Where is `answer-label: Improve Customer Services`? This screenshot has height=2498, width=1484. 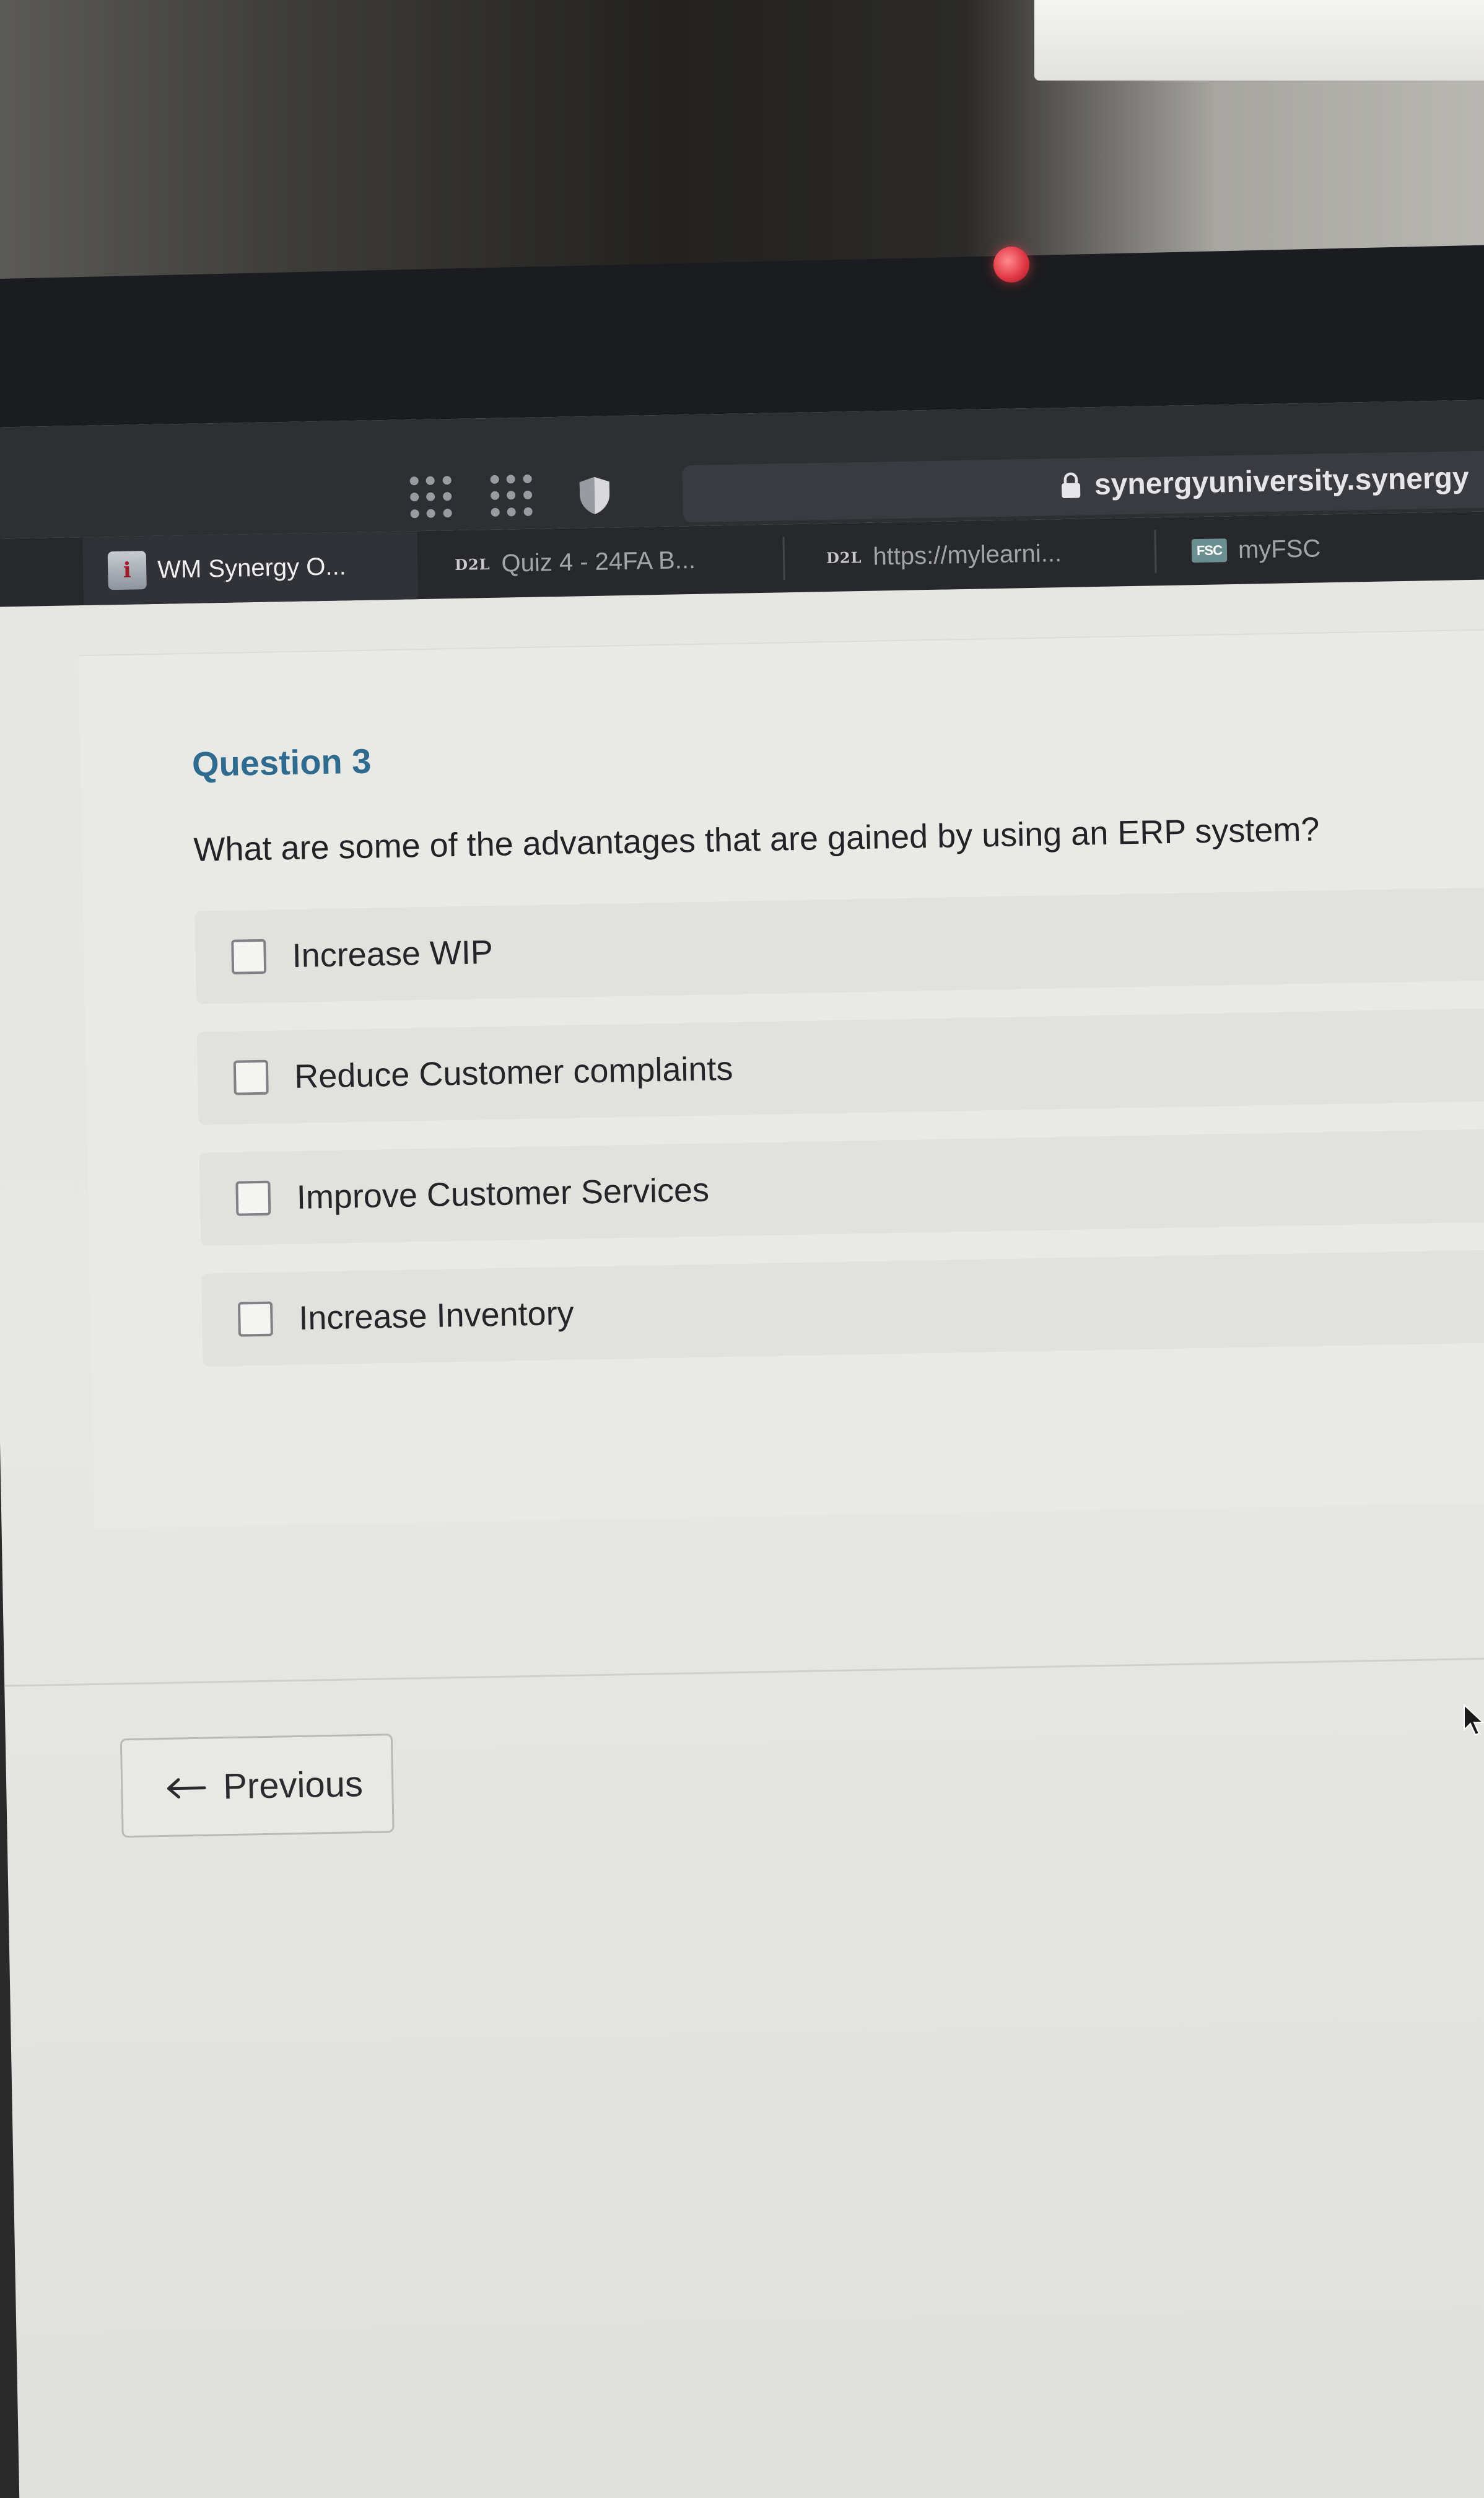
answer-label: Improve Customer Services is located at coordinates (503, 1193).